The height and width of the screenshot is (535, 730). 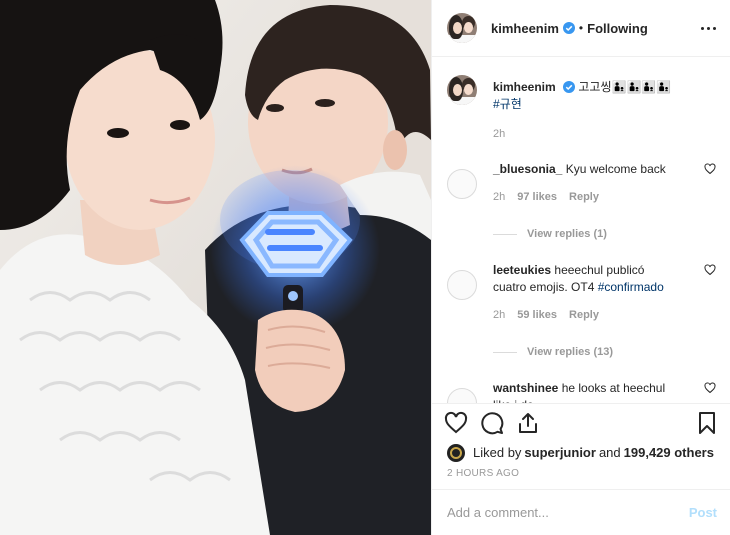 I want to click on following-button: Following, so click(x=617, y=28).